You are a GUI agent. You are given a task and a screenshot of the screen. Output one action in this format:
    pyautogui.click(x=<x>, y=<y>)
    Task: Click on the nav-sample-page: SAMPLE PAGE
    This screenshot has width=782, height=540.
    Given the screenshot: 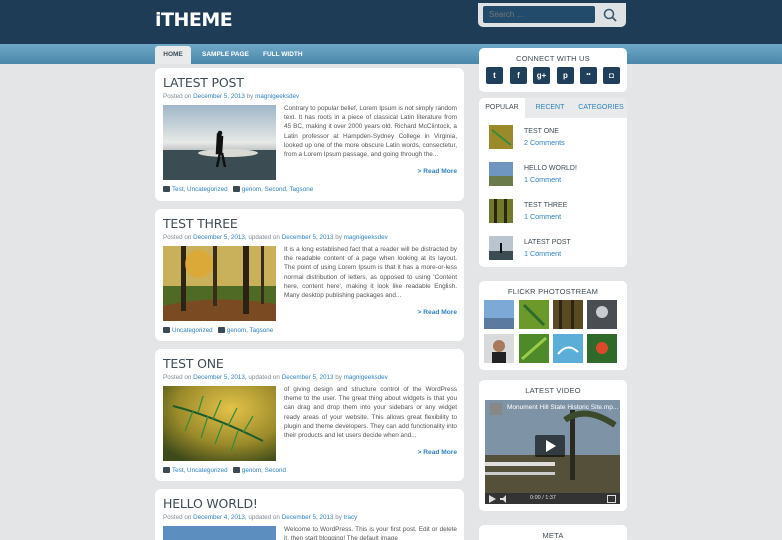 What is the action you would take?
    pyautogui.click(x=225, y=54)
    